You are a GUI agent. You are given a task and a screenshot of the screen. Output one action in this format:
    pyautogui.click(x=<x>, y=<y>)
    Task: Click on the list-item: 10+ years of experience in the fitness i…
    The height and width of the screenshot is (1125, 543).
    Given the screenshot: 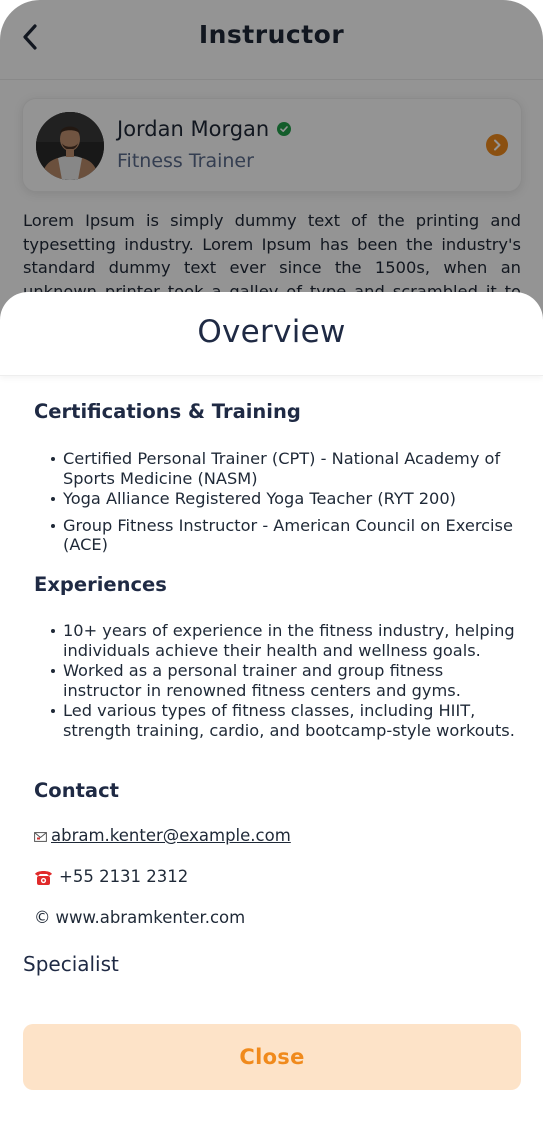 What is the action you would take?
    pyautogui.click(x=285, y=640)
    